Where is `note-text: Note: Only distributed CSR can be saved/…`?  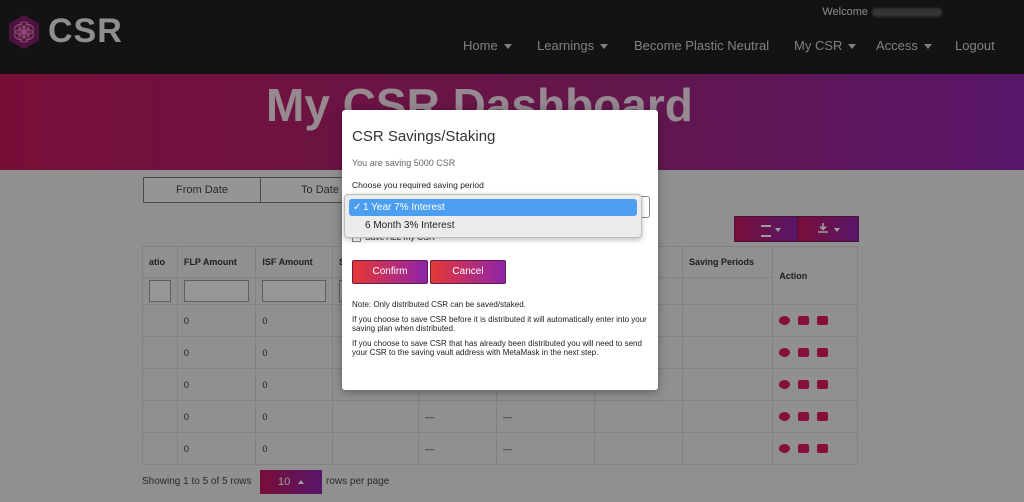
note-text: Note: Only distributed CSR can be saved/… is located at coordinates (439, 304).